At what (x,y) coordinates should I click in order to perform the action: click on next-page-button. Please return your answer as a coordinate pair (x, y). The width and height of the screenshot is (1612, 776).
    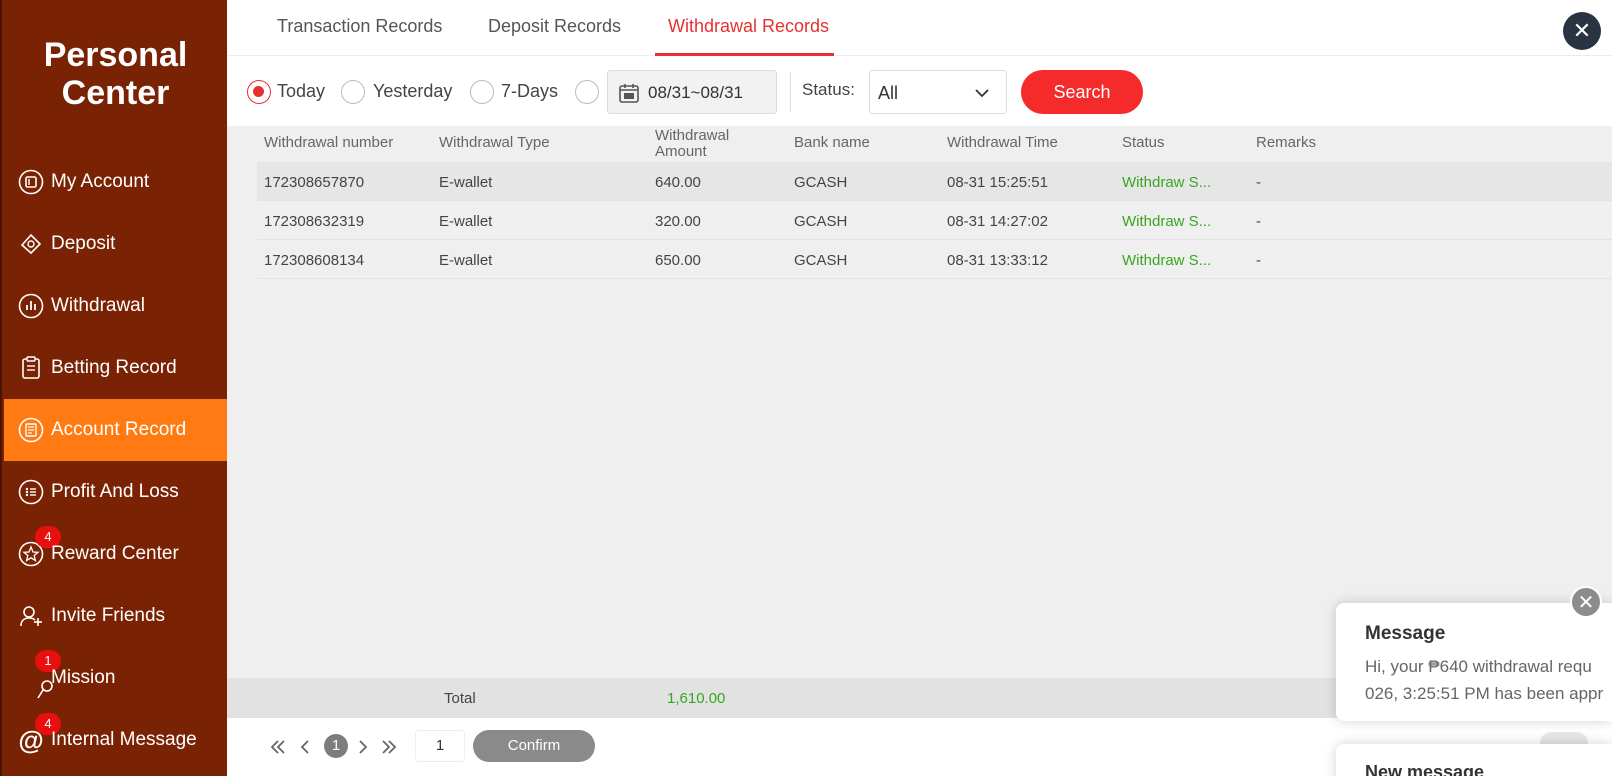
    Looking at the image, I should click on (363, 747).